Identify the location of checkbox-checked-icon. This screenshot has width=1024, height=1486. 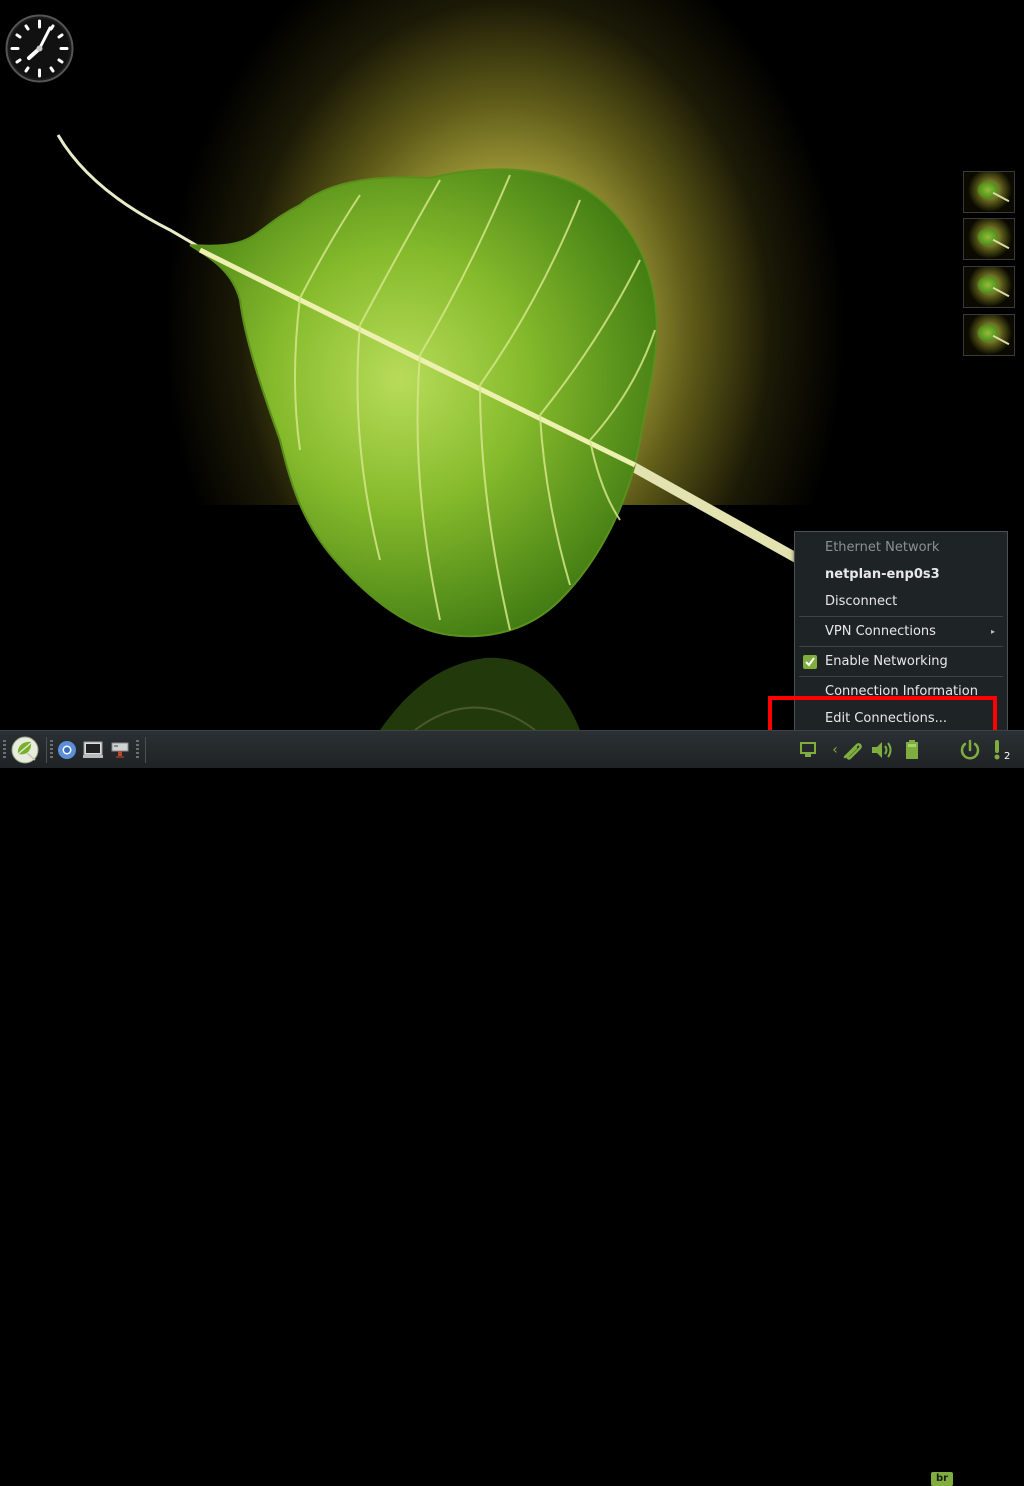
(810, 662).